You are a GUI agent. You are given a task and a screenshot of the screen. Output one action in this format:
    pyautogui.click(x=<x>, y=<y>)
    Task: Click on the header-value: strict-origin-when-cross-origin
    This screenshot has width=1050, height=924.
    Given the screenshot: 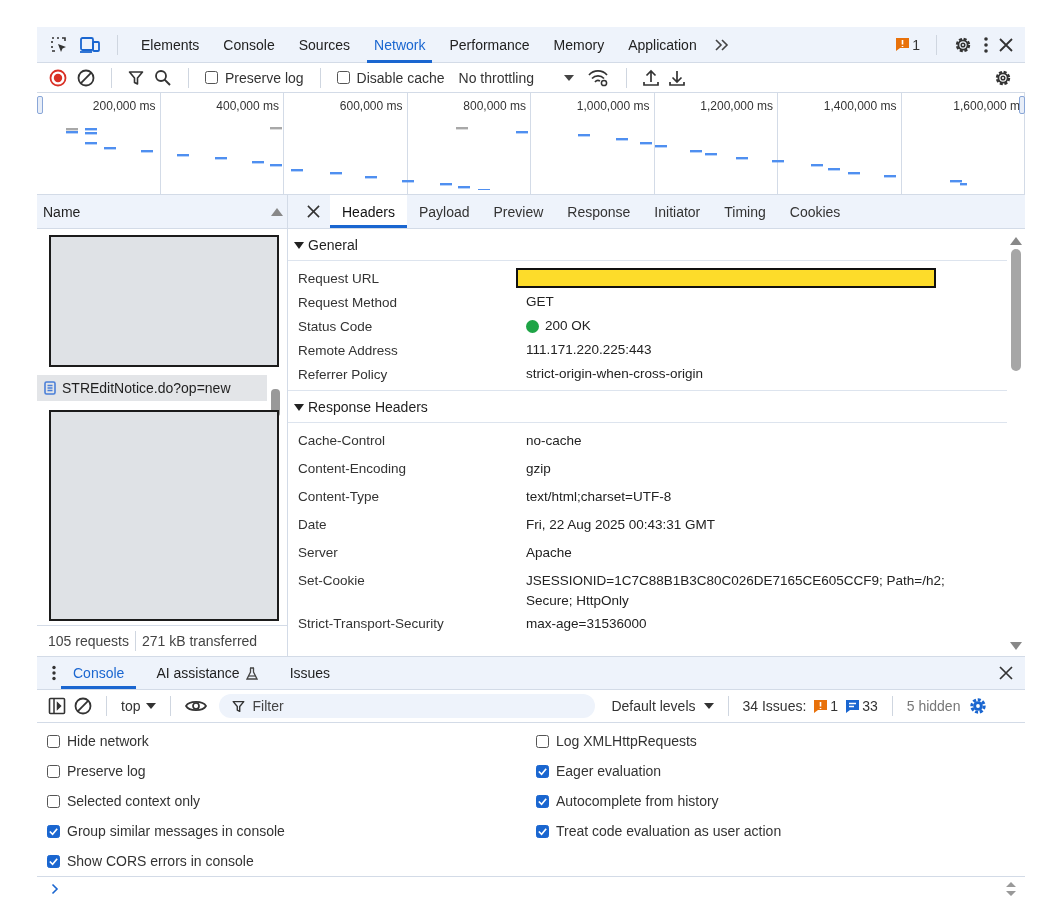 What is the action you would take?
    pyautogui.click(x=615, y=374)
    